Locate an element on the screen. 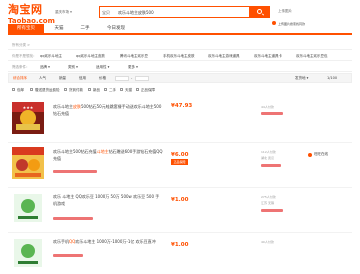 The width and height of the screenshot is (360, 274). sort-popularity: 人气 is located at coordinates (42, 78).